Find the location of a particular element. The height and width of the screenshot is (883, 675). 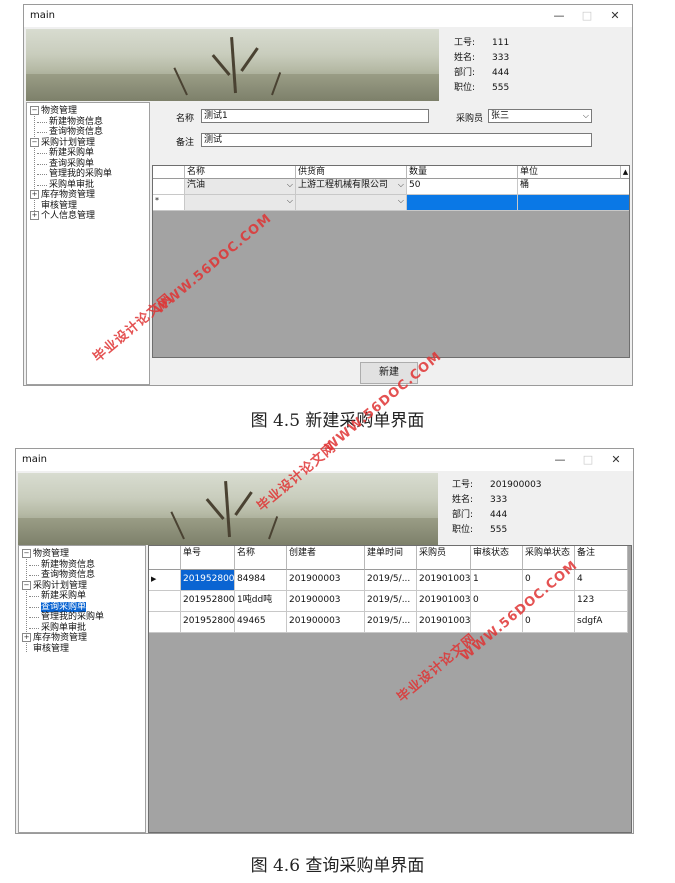

tree-node: + 个人信息管理 is located at coordinates (62, 216).